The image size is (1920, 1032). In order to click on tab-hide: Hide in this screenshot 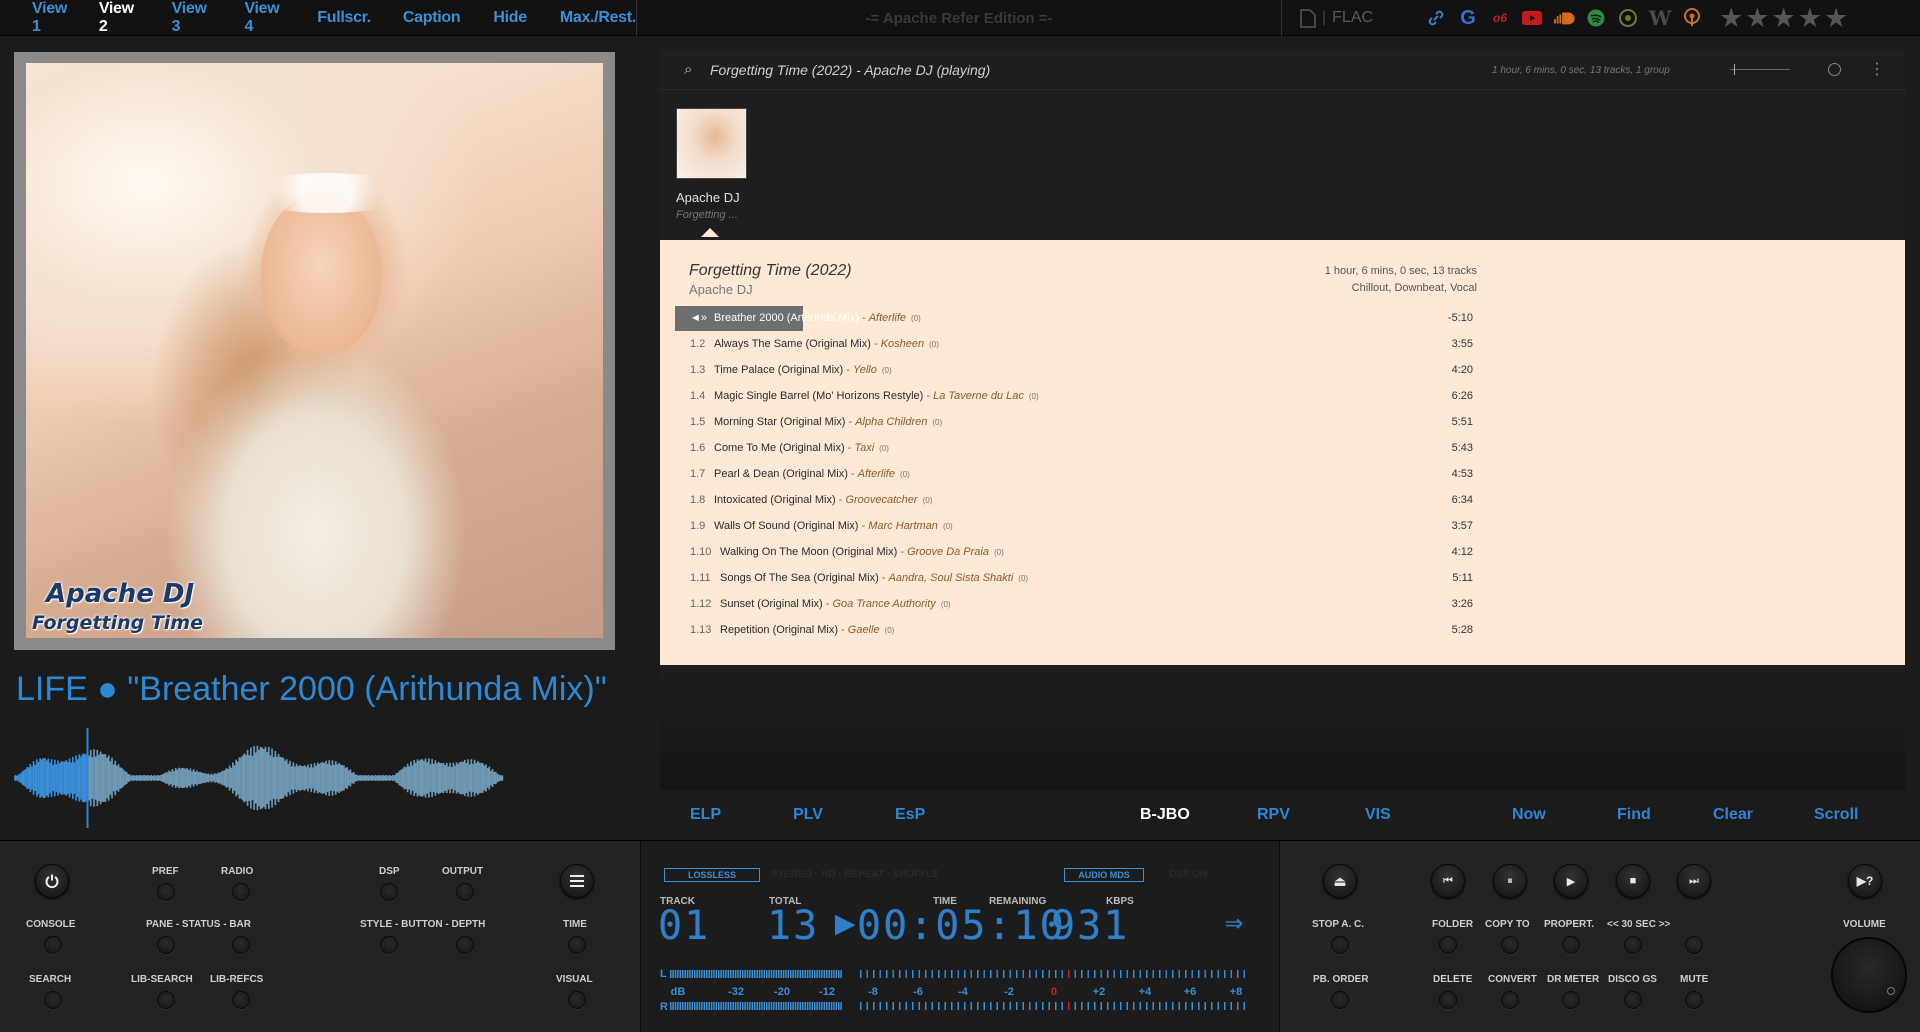, I will do `click(493, 18)`.